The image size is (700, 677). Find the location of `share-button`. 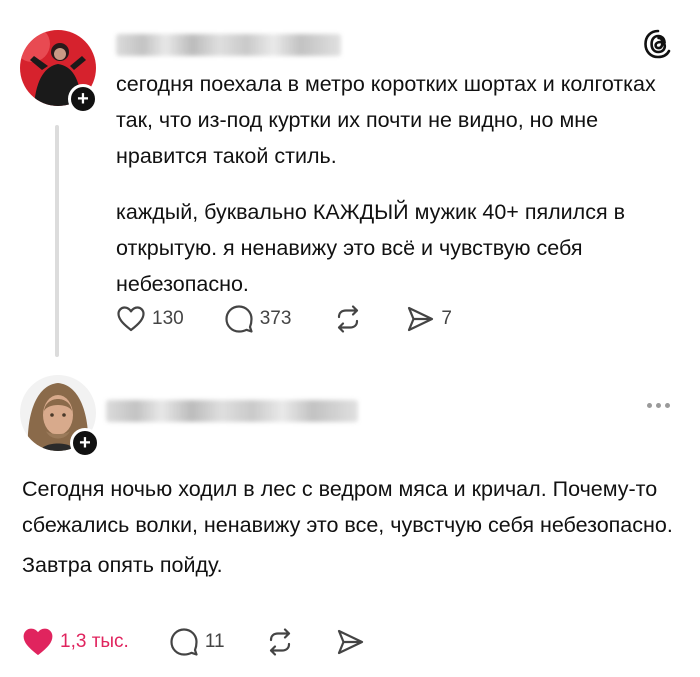

share-button is located at coordinates (350, 642).